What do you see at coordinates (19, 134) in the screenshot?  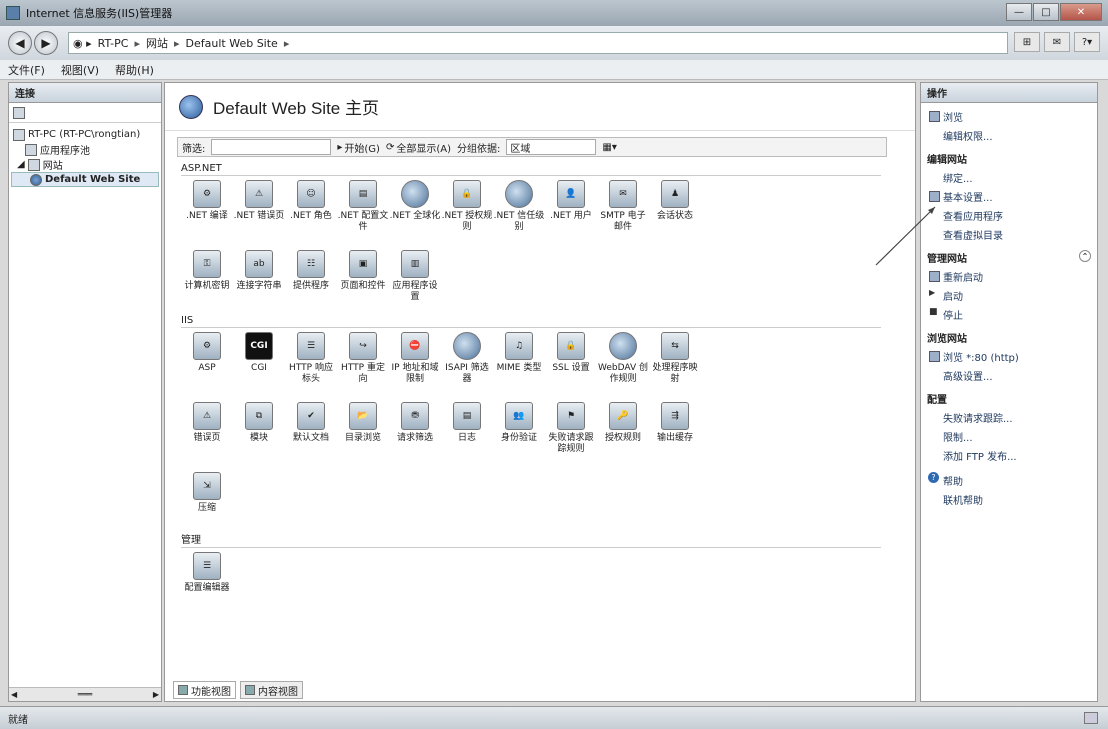 I see `server-icon` at bounding box center [19, 134].